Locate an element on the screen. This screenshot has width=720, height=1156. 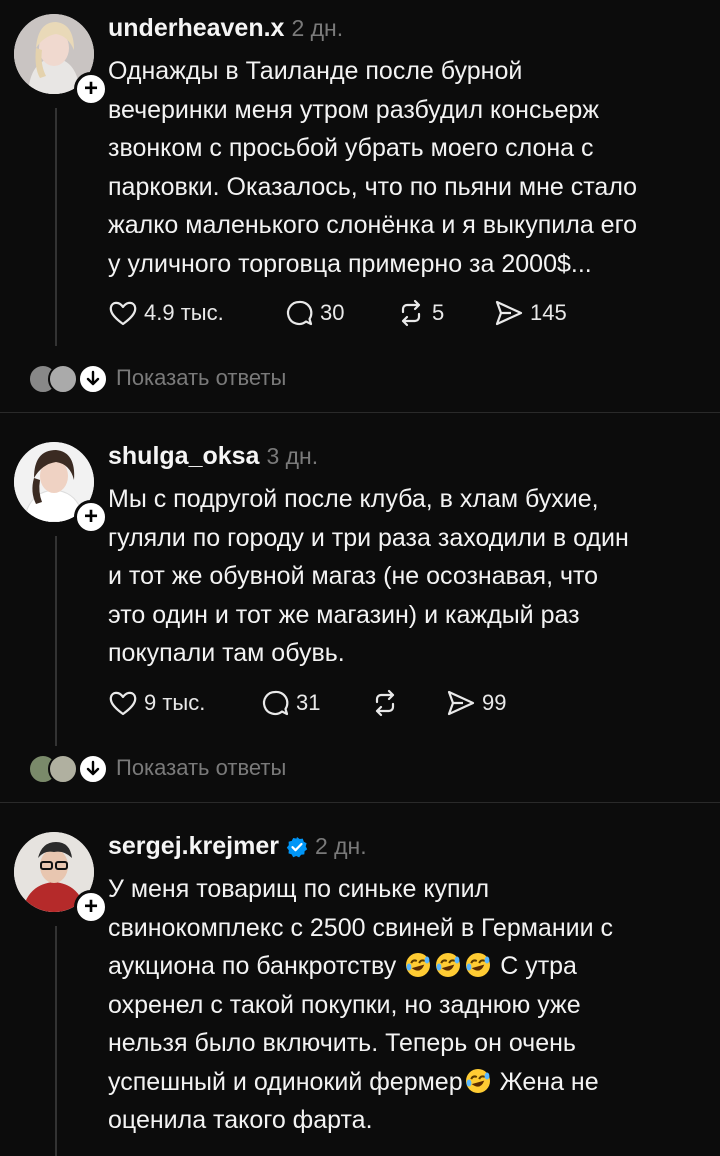
repost-count: 5 is located at coordinates (438, 312).